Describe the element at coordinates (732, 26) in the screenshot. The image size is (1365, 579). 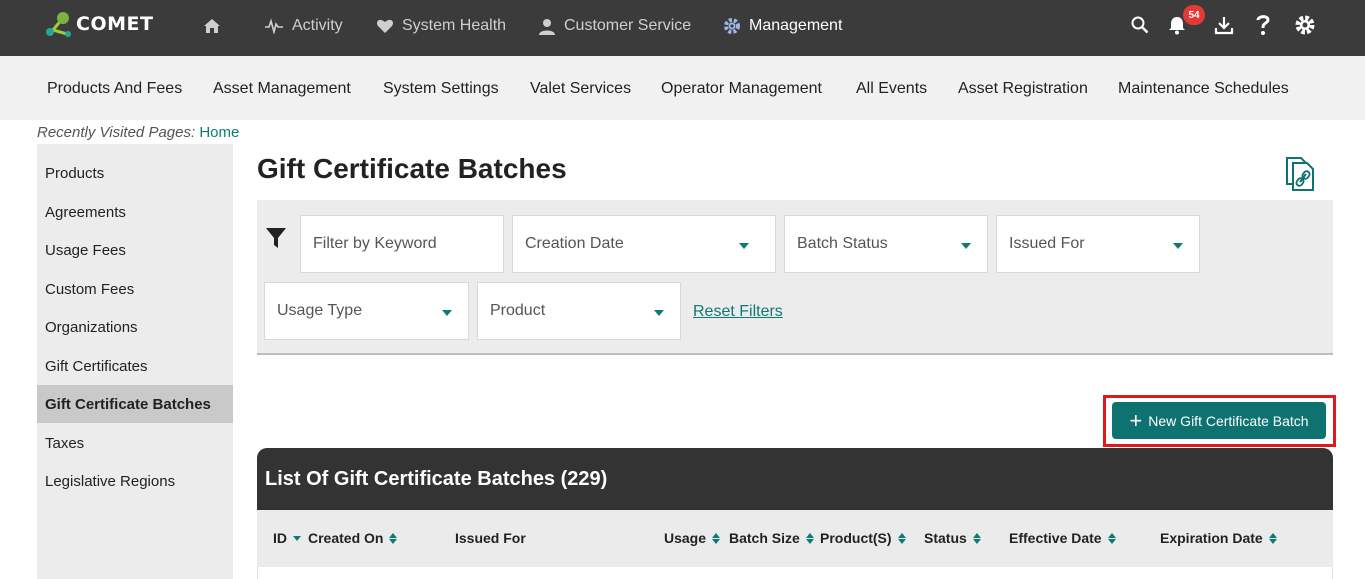
I see `gear-icon` at that location.